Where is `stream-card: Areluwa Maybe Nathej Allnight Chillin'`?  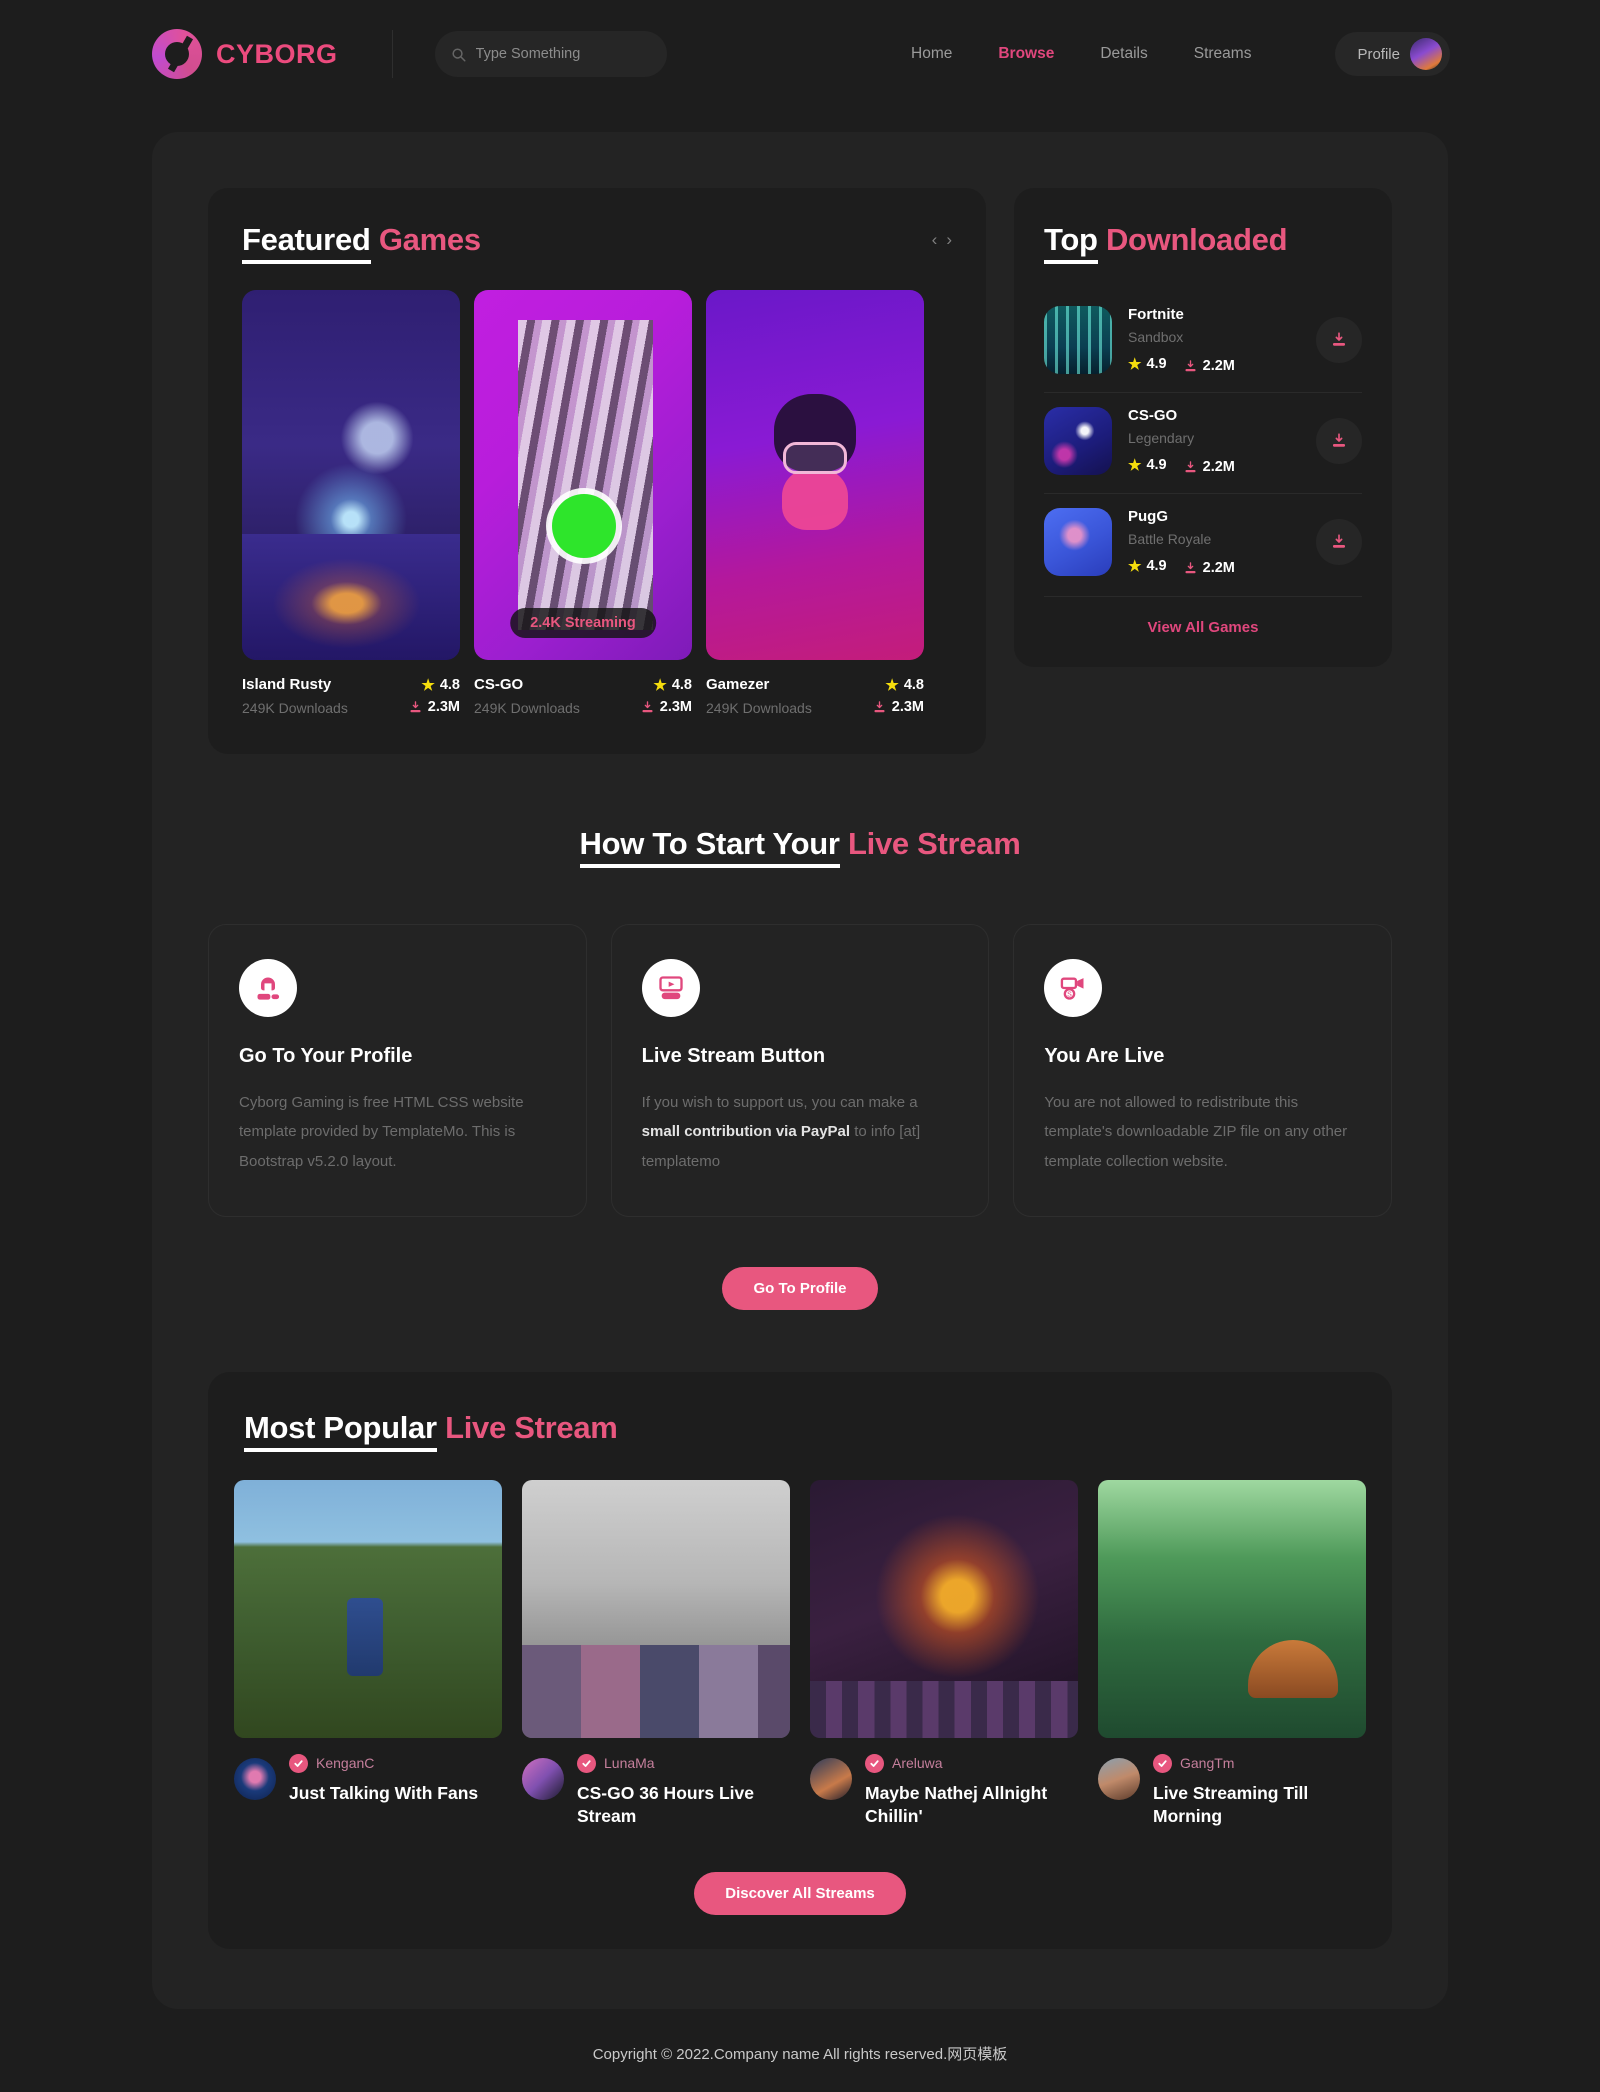
stream-card: Areluwa Maybe Nathej Allnight Chillin' is located at coordinates (944, 1653).